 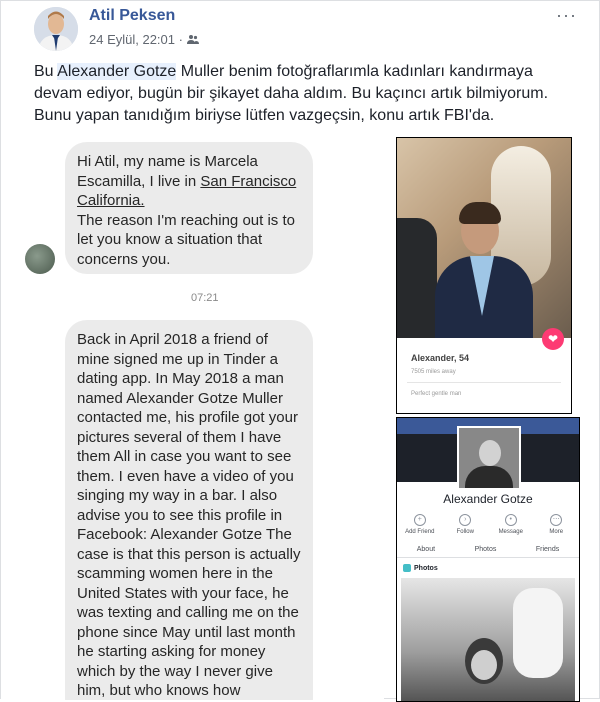 What do you see at coordinates (419, 520) in the screenshot?
I see `add-friend-icon: +` at bounding box center [419, 520].